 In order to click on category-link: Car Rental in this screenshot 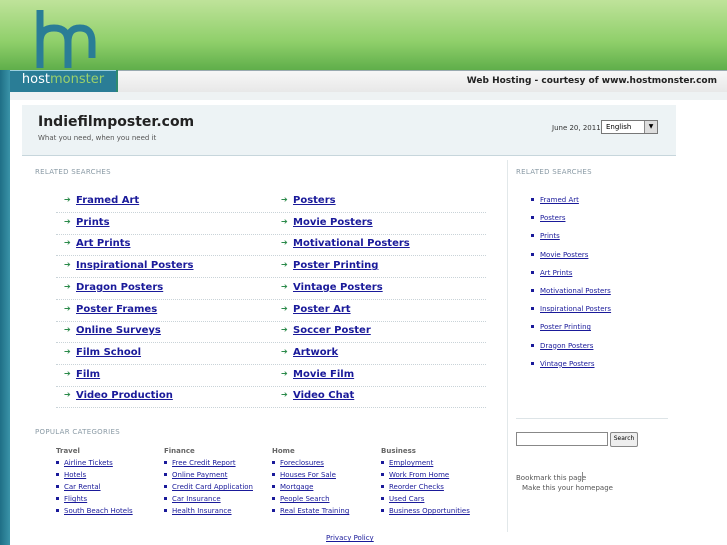, I will do `click(78, 487)`.